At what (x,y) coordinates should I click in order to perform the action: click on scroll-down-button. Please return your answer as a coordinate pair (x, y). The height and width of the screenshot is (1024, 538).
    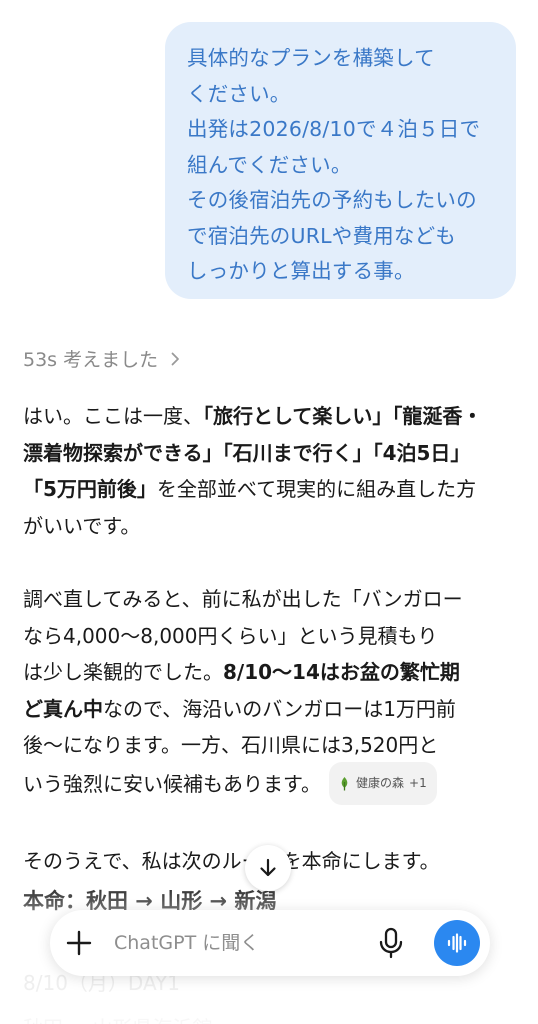
    Looking at the image, I should click on (268, 868).